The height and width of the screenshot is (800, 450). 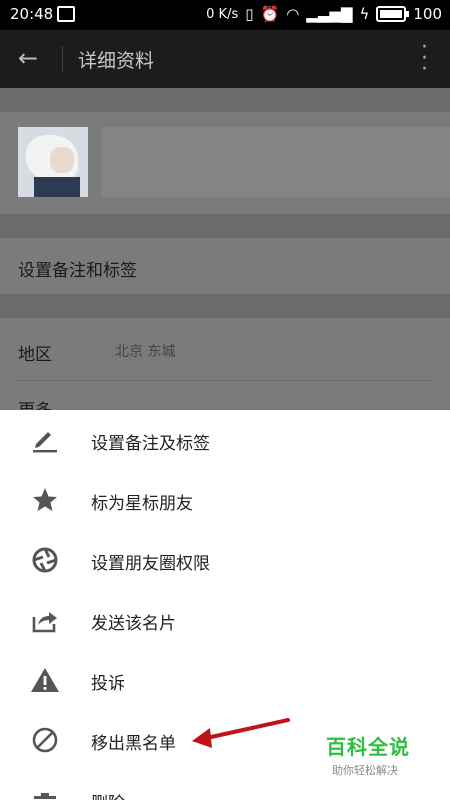 What do you see at coordinates (225, 620) in the screenshot?
I see `menu-item-send-card: 发送该名片` at bounding box center [225, 620].